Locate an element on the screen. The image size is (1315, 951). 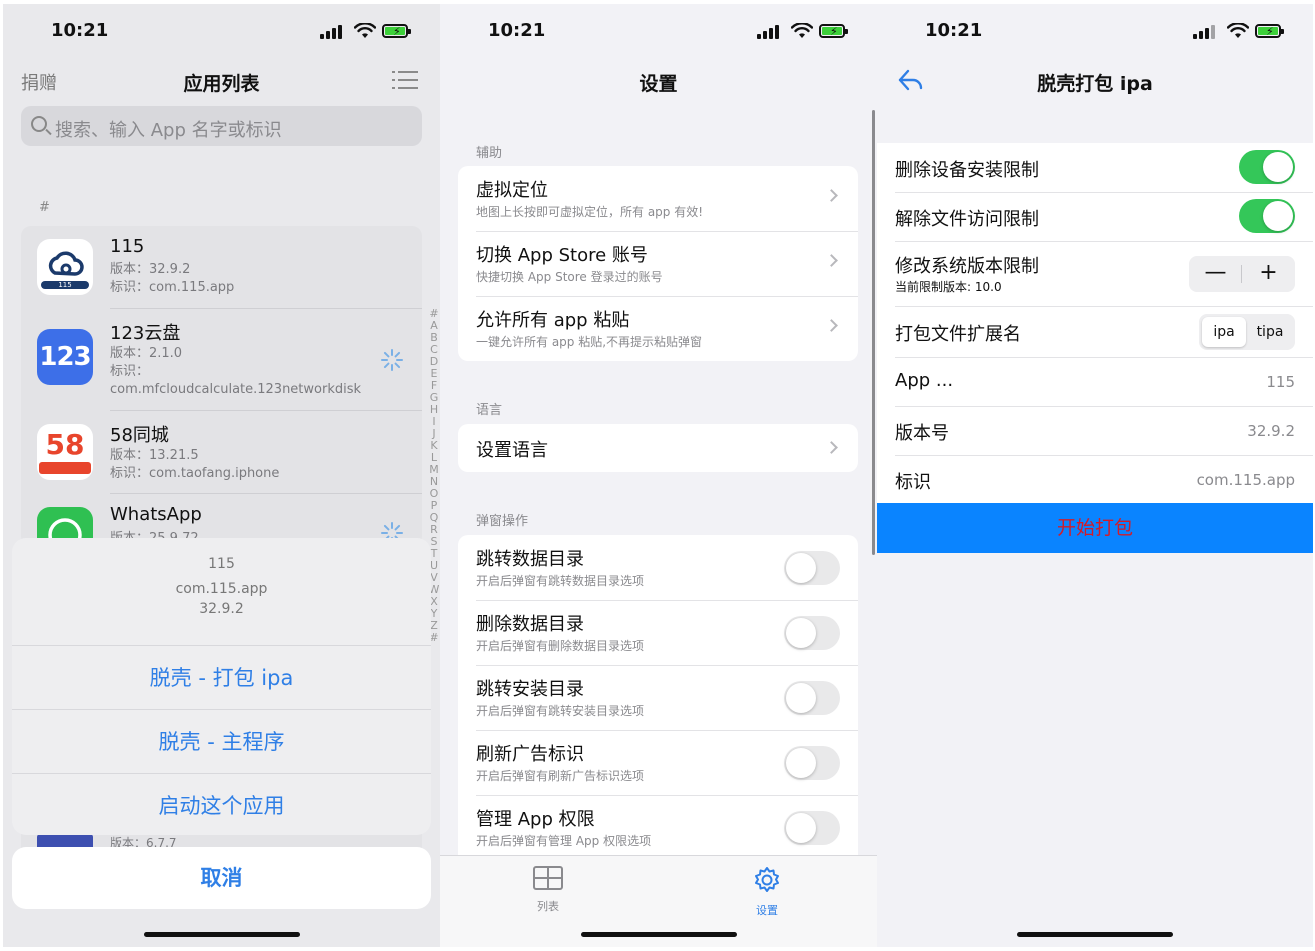
row-value: 32.9.2 is located at coordinates (1271, 431).